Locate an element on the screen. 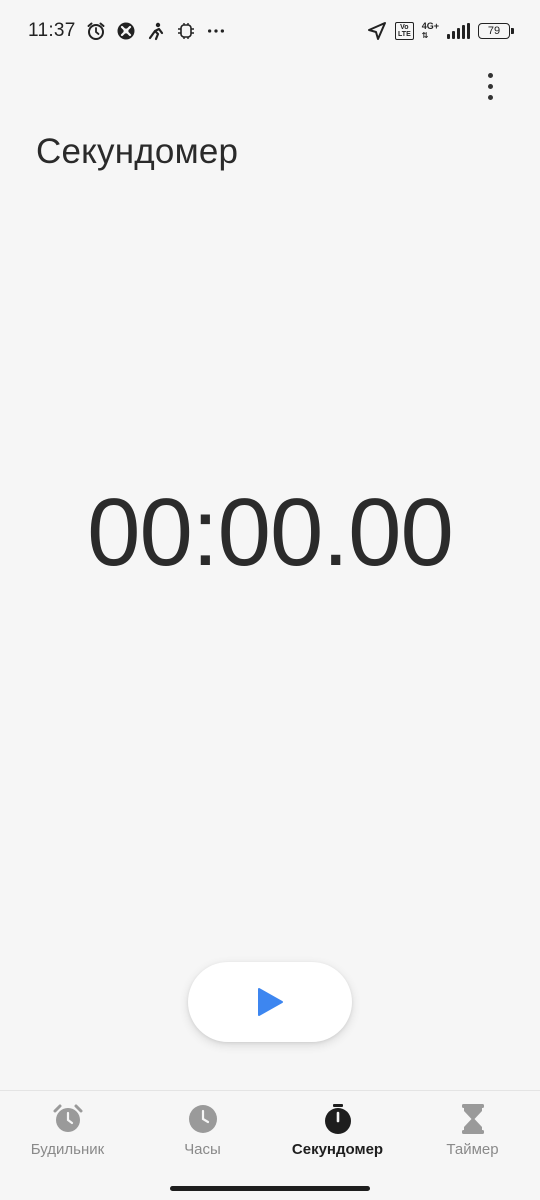 Image resolution: width=540 pixels, height=1200 pixels. tab-timer: Таймер is located at coordinates (472, 1130).